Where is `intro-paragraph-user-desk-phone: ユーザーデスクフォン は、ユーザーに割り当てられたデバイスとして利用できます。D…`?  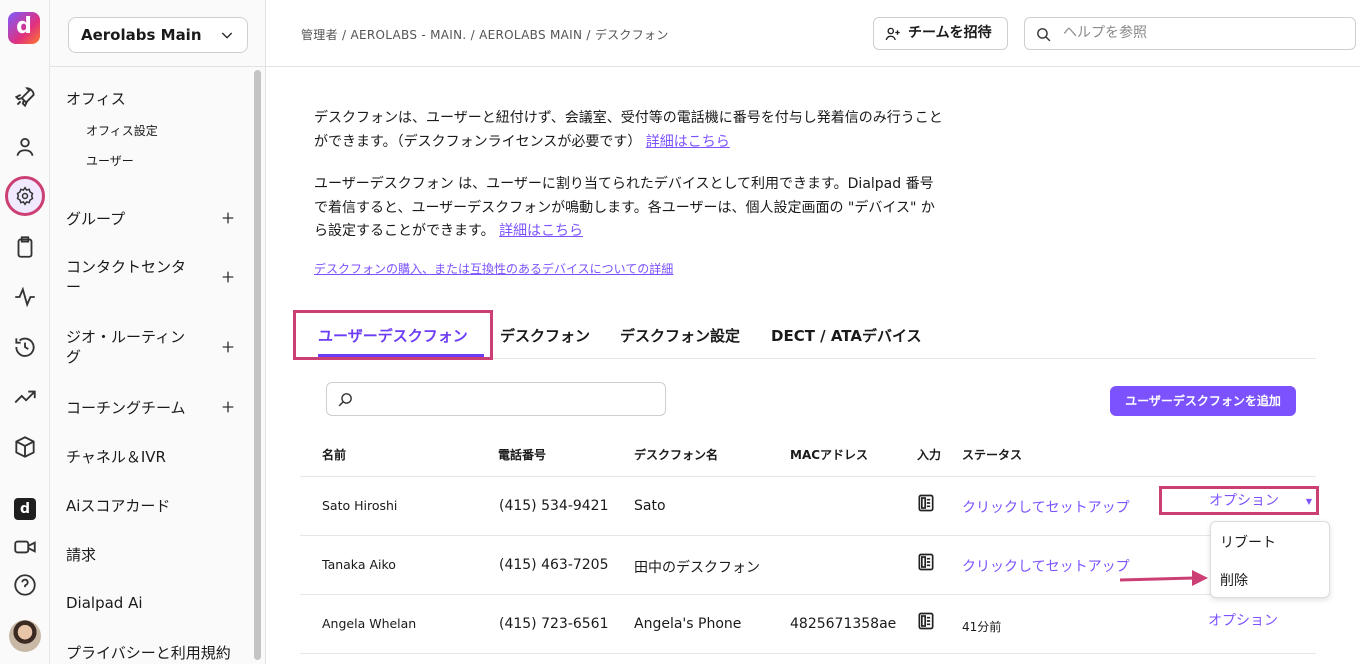 intro-paragraph-user-desk-phone: ユーザーデスクフォン は、ユーザーに割り当てられたデバイスとして利用できます。D… is located at coordinates (629, 208).